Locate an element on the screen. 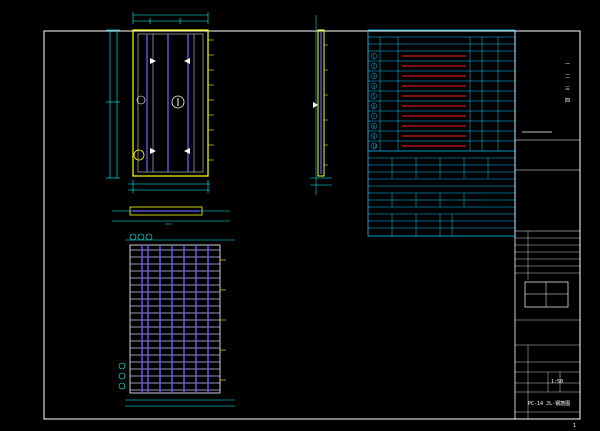  rebar-row-id: 1 is located at coordinates (374, 56).